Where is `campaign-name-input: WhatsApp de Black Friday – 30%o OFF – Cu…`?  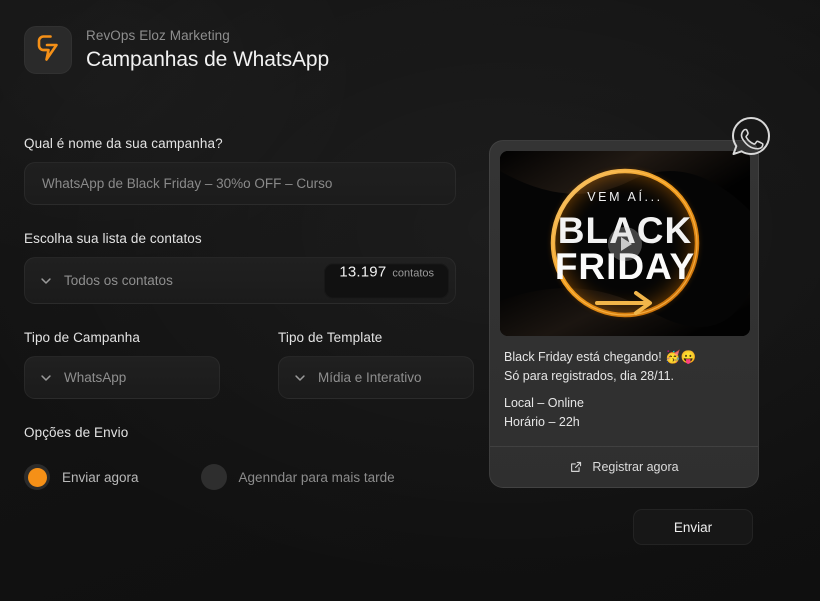 campaign-name-input: WhatsApp de Black Friday – 30%o OFF – Cu… is located at coordinates (240, 183).